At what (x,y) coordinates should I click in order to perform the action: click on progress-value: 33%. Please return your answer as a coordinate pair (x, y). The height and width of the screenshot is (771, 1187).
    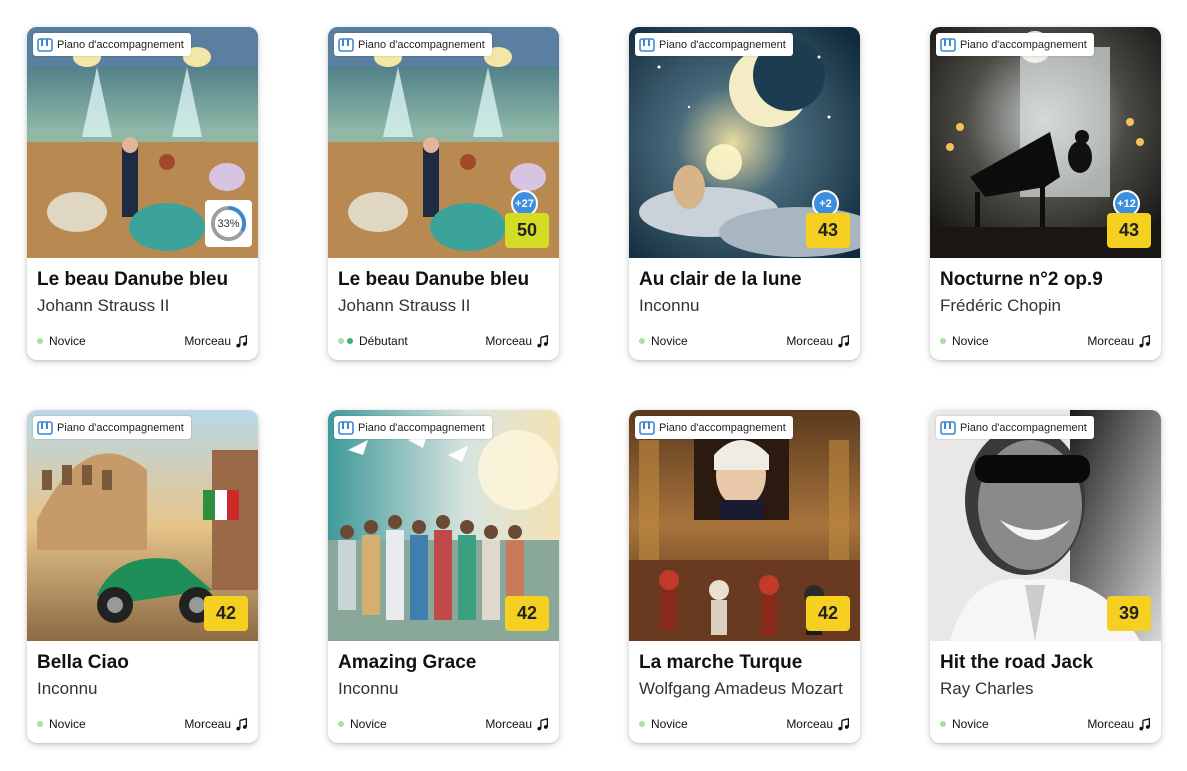
    Looking at the image, I should click on (228, 223).